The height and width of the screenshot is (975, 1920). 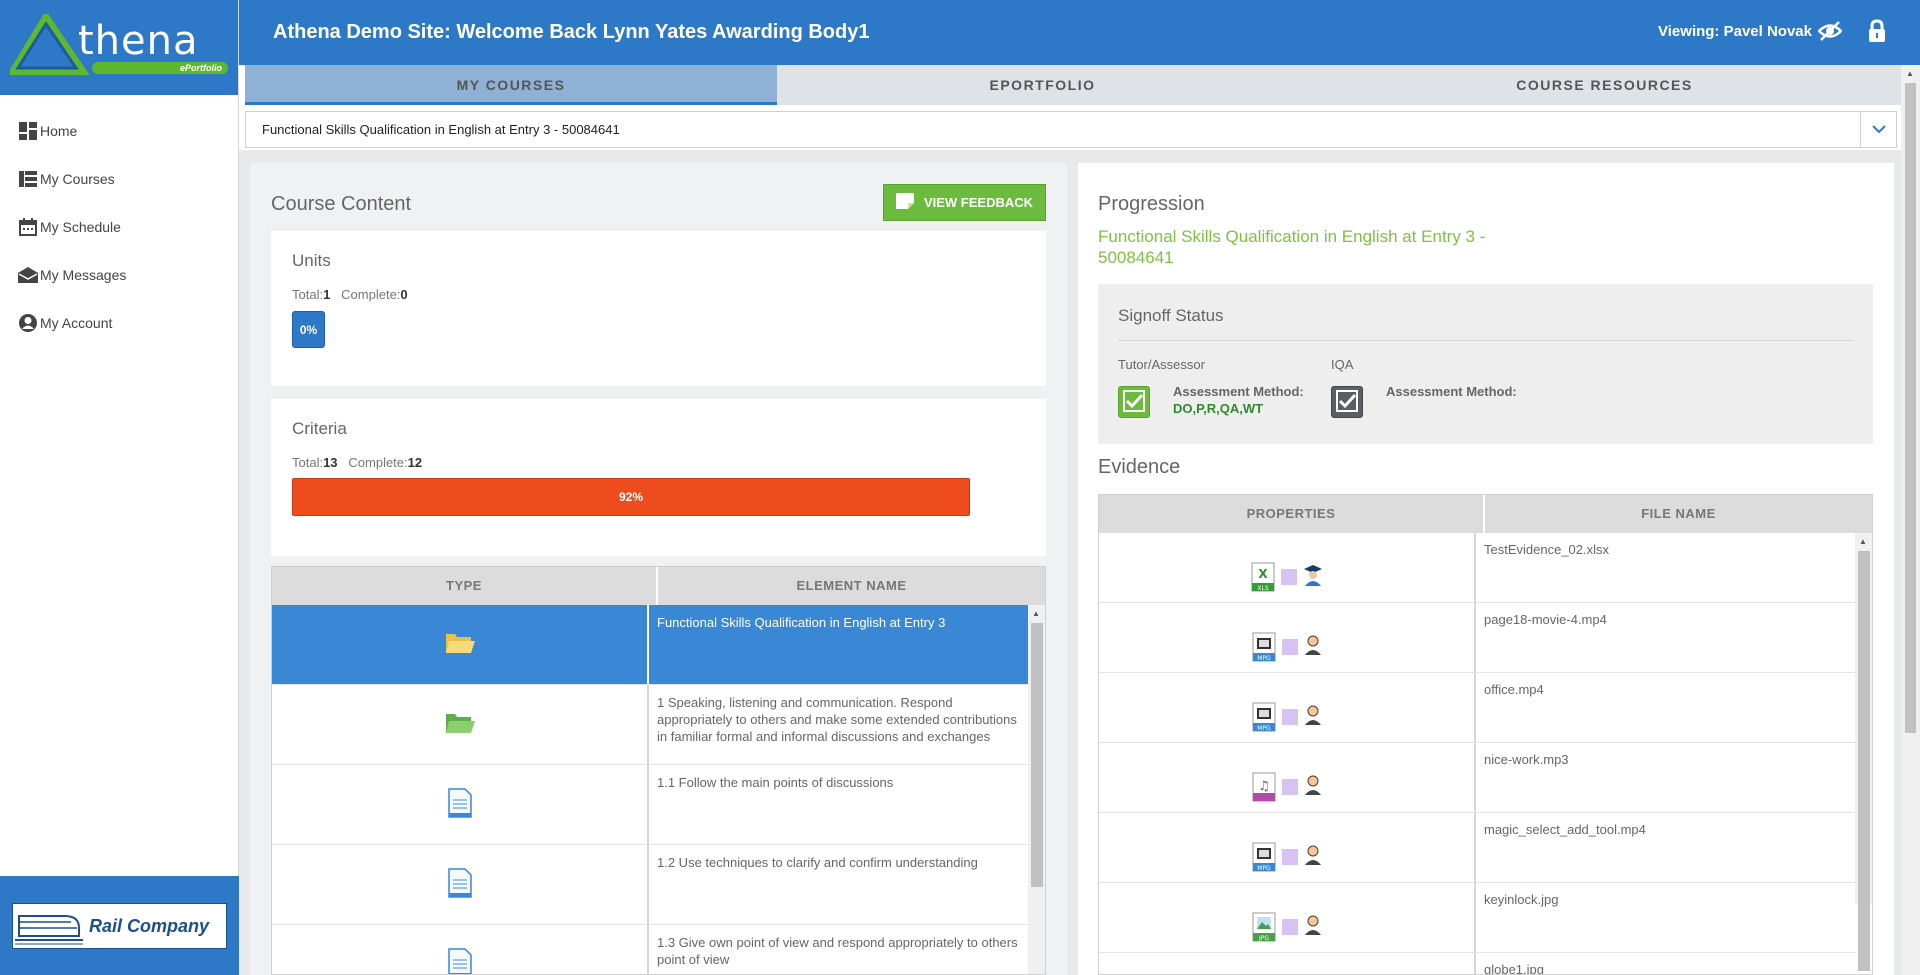 I want to click on graduate-icon, so click(x=1313, y=576).